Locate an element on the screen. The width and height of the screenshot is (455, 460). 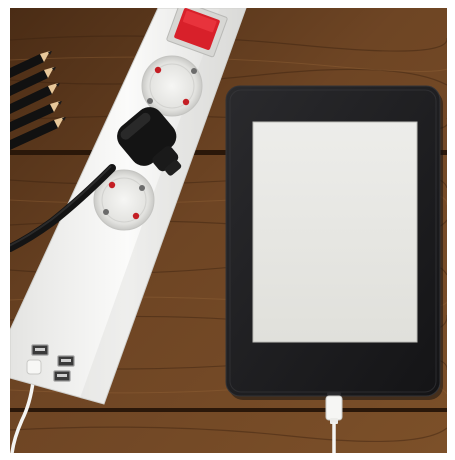
socket-icon is located at coordinates (172, 86).